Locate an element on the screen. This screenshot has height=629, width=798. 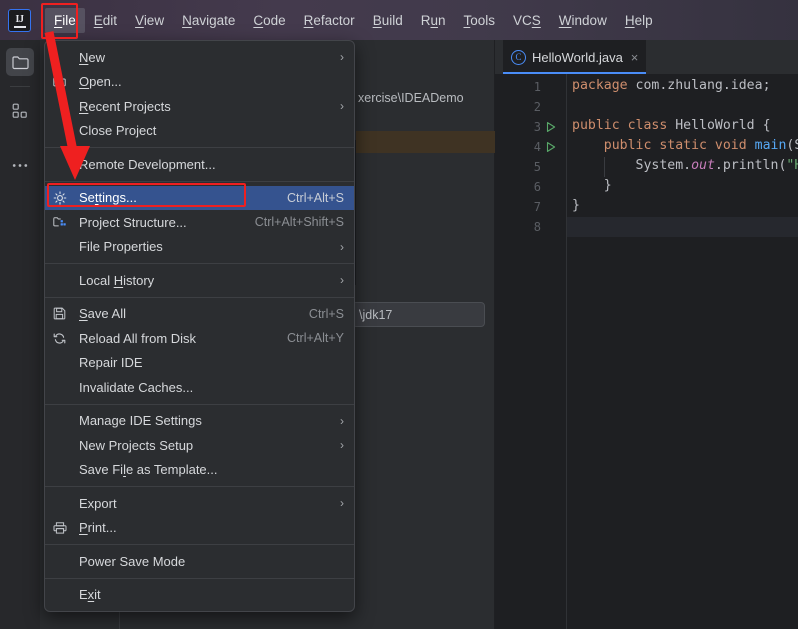
menu-item-export: Export › is located at coordinates (199, 503).